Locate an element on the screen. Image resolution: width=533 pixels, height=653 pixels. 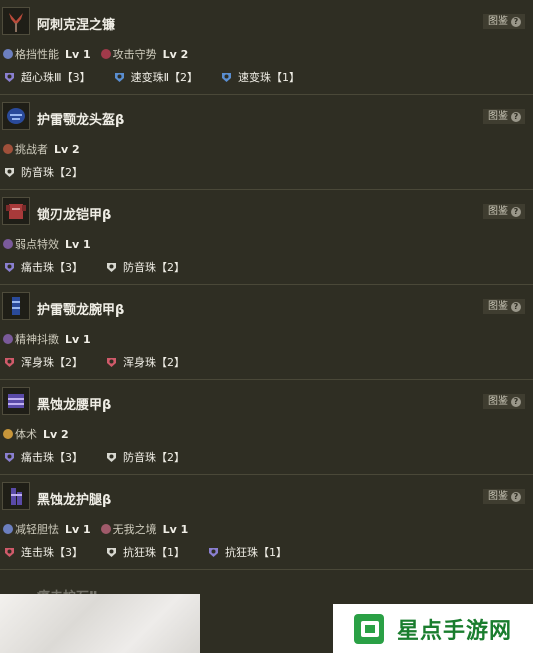
waist-armor-icon is located at coordinates (16, 401).